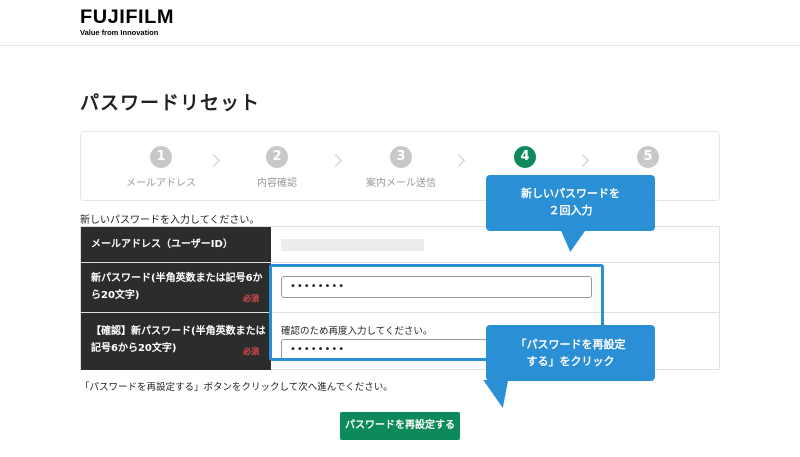 Image resolution: width=800 pixels, height=457 pixels. I want to click on step-3: 3 案内メール送信, so click(401, 167).